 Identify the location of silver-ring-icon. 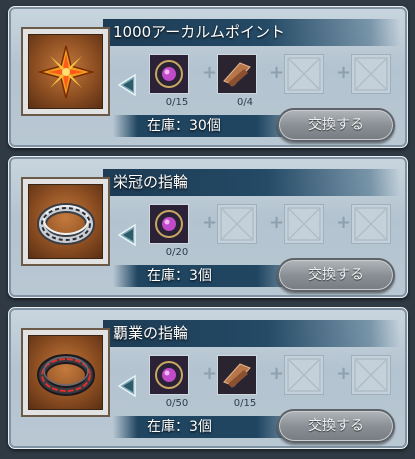
(65, 223).